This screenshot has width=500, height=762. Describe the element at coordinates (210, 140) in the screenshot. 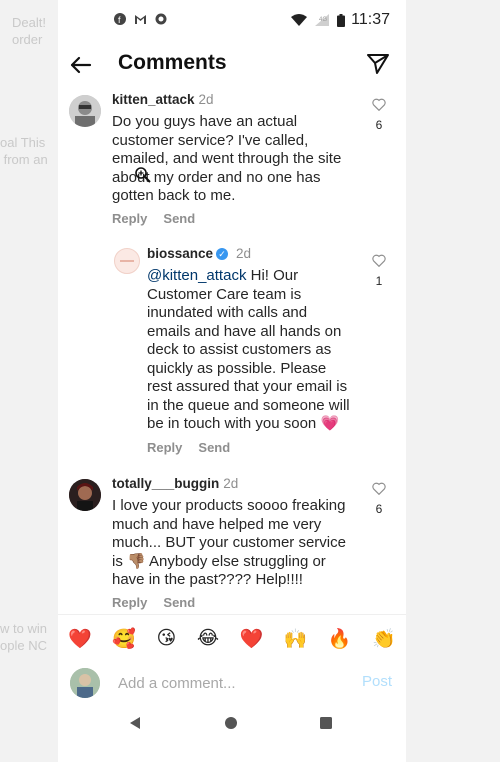

I see `comment-line: customer service? I've called,` at that location.